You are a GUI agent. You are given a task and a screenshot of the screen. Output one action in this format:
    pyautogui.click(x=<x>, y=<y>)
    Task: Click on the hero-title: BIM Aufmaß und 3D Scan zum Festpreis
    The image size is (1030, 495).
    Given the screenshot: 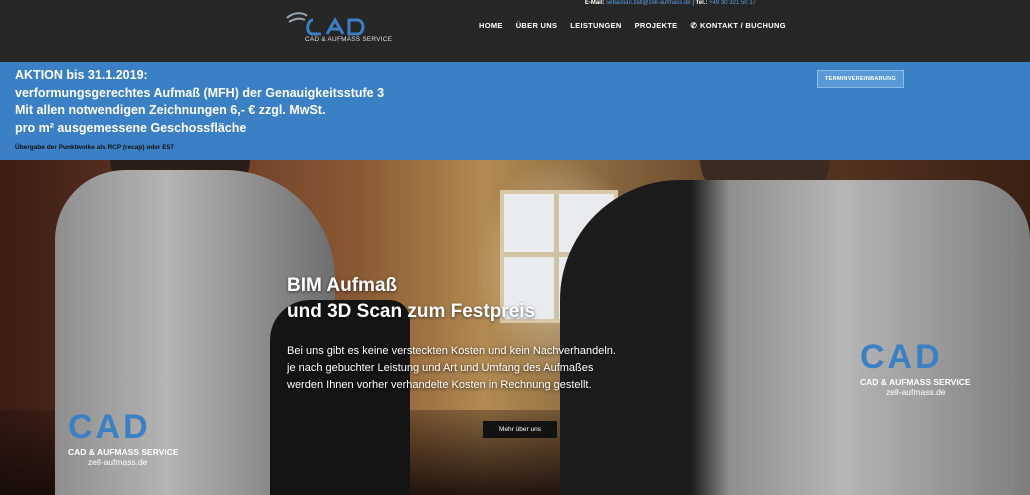 What is the action you would take?
    pyautogui.click(x=411, y=299)
    